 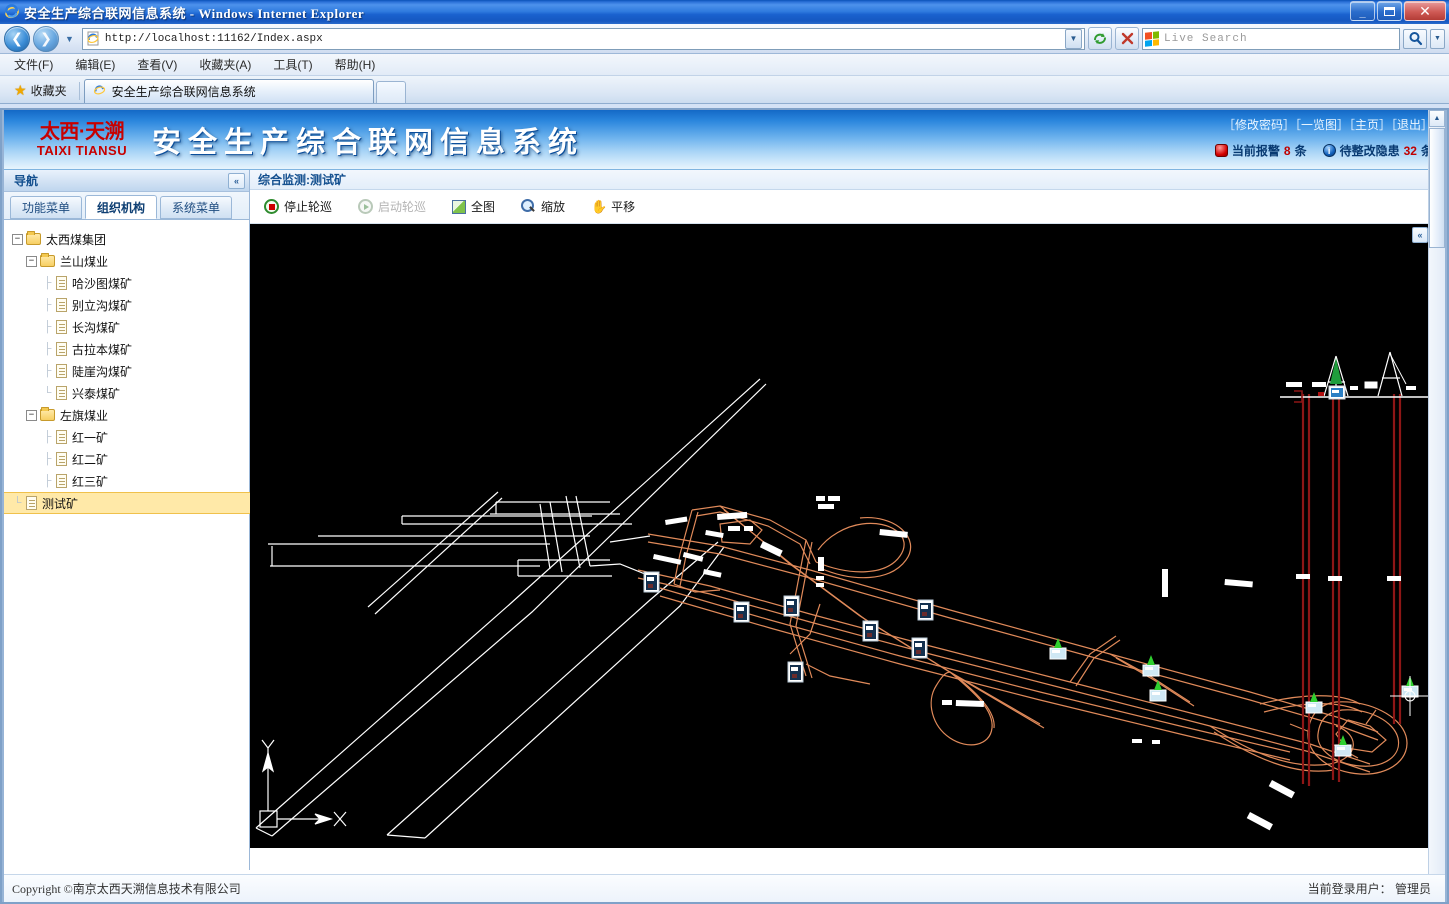 I want to click on pan-button: ✋ 平移, so click(x=613, y=206).